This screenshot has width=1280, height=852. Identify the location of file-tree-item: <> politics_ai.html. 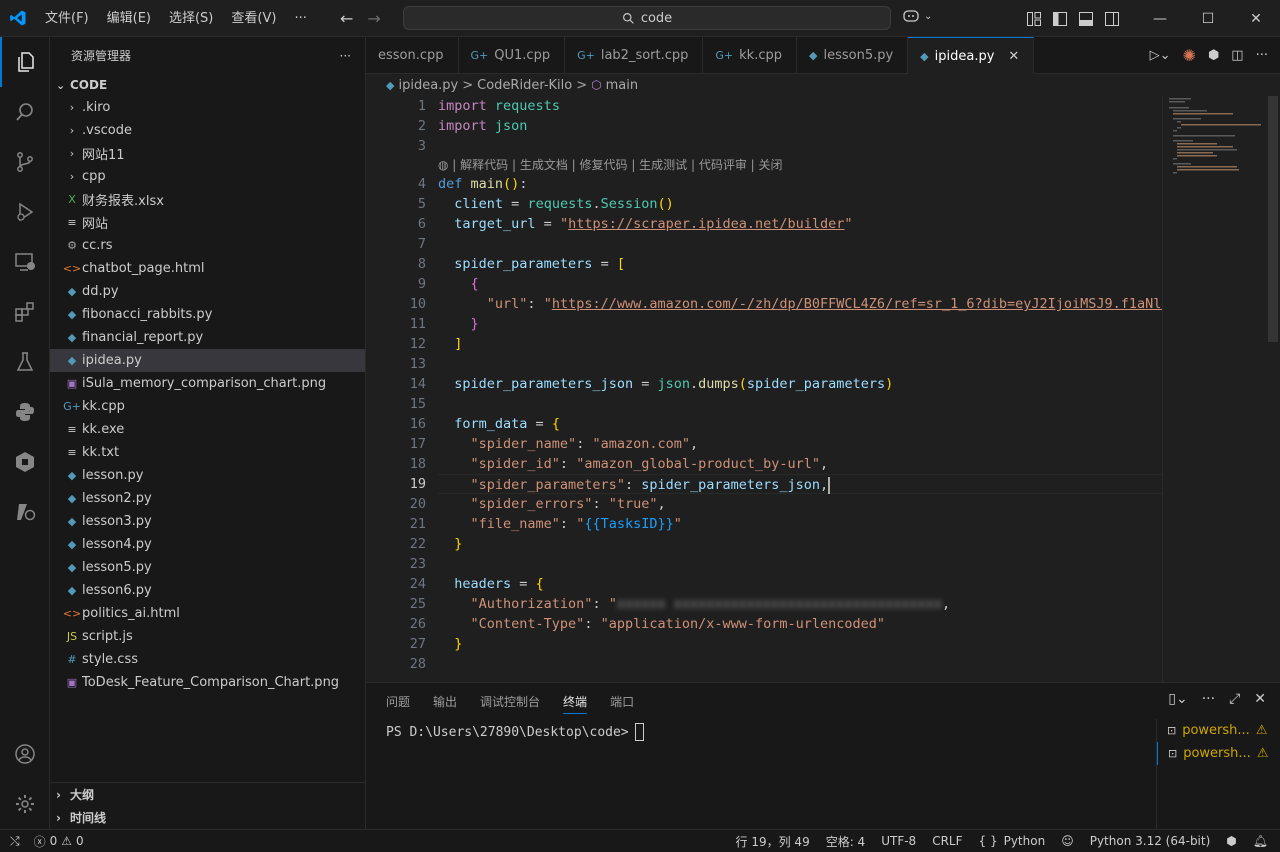
(207, 613).